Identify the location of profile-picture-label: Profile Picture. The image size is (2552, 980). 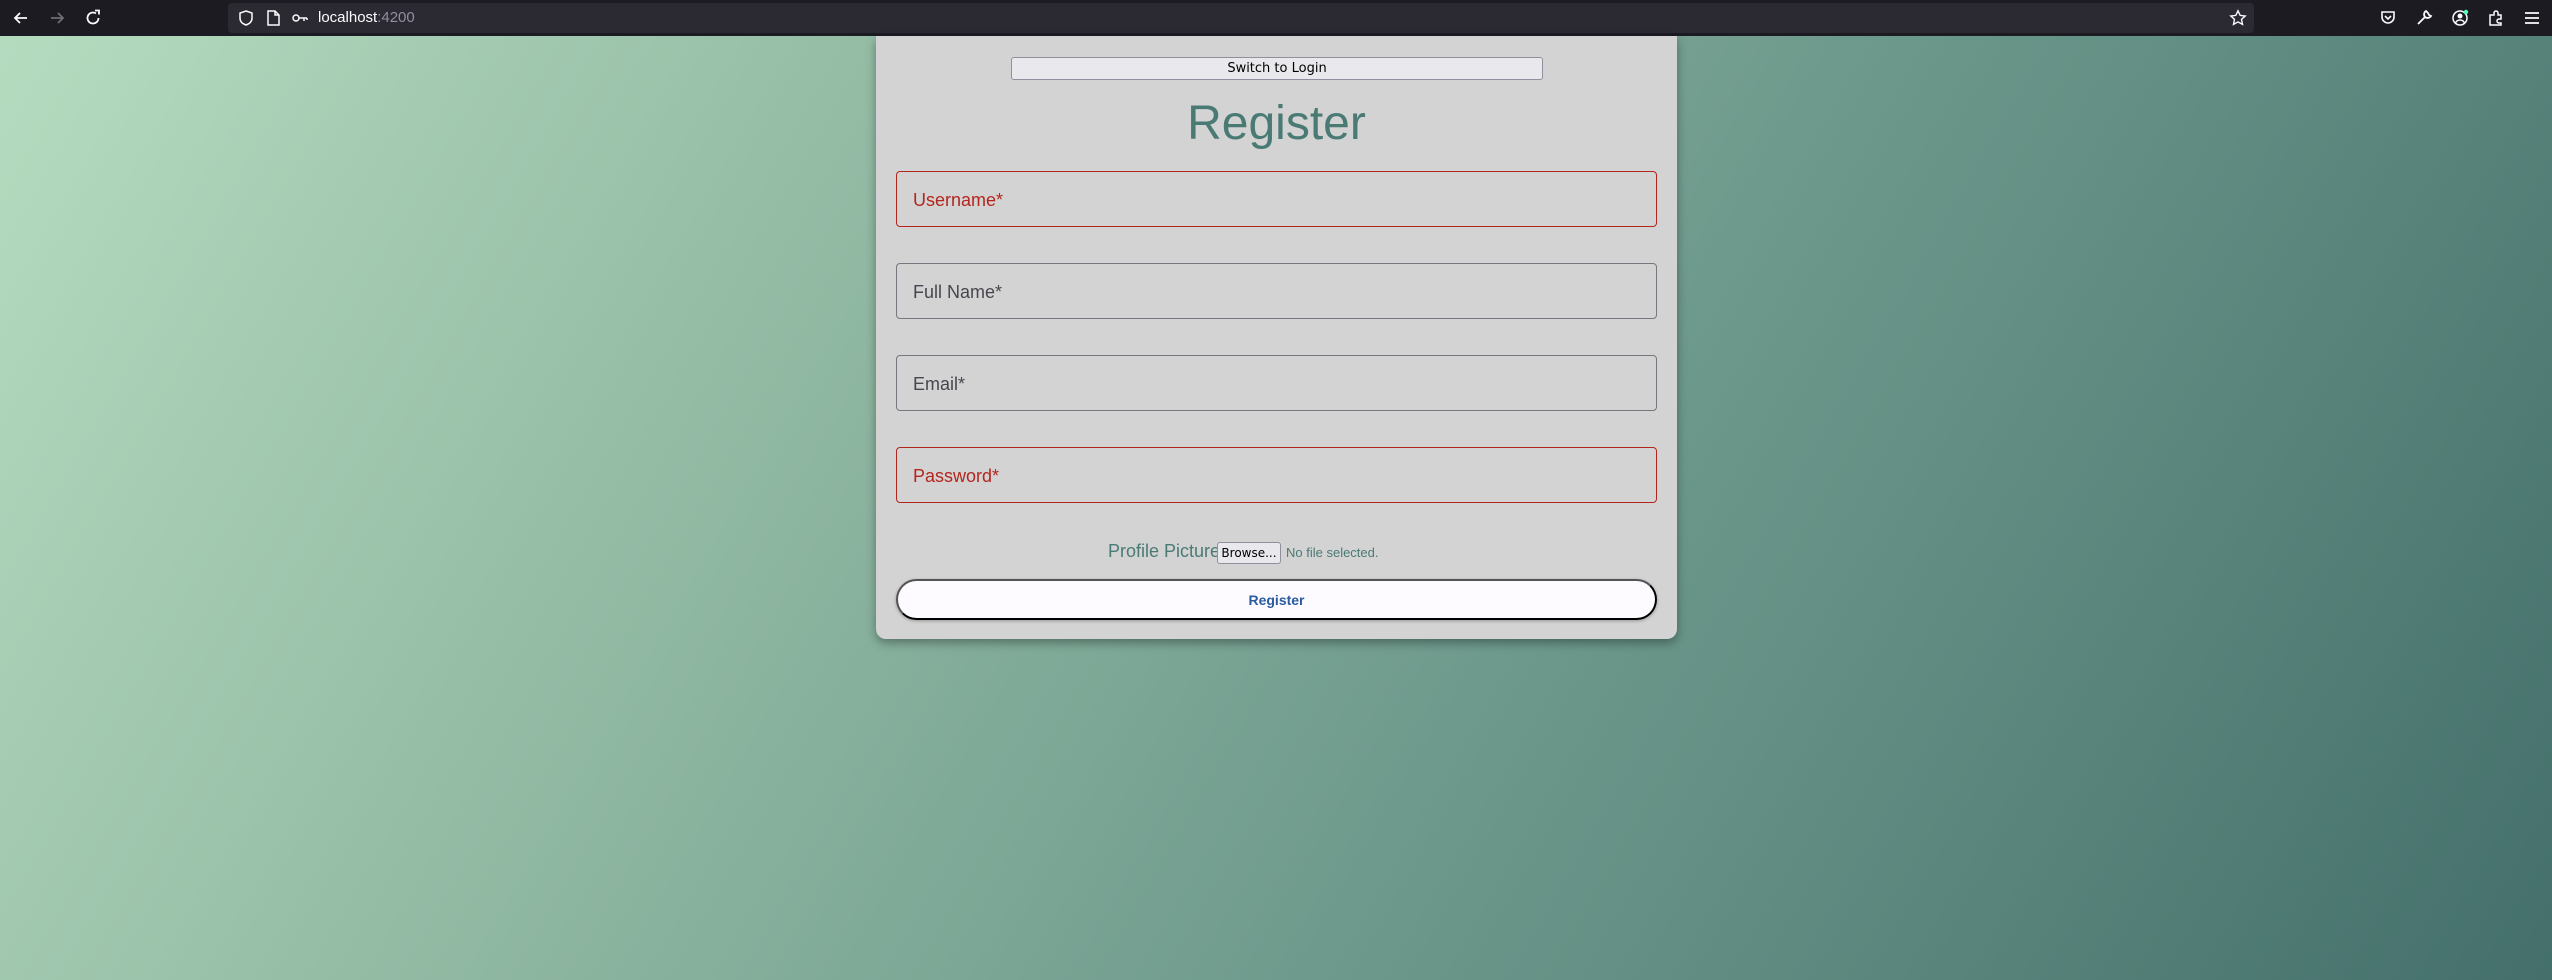
(1164, 551).